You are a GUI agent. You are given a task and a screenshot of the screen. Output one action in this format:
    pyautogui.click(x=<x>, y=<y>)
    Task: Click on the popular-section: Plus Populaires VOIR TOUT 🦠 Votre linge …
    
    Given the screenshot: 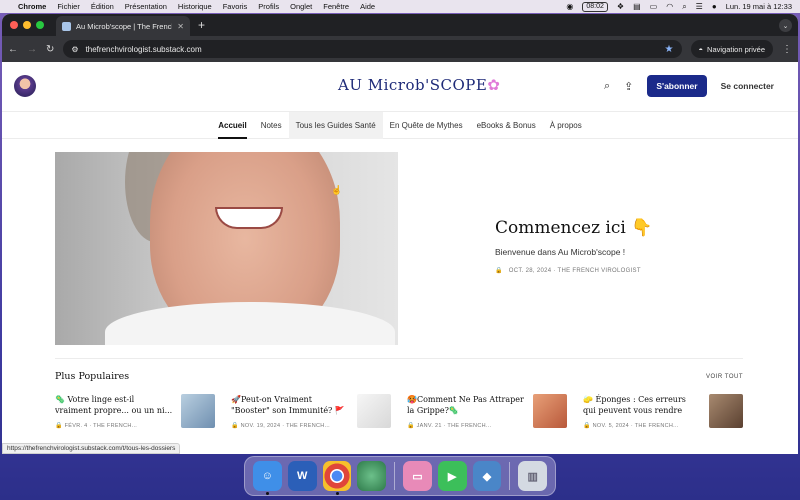 What is the action you would take?
    pyautogui.click(x=399, y=393)
    